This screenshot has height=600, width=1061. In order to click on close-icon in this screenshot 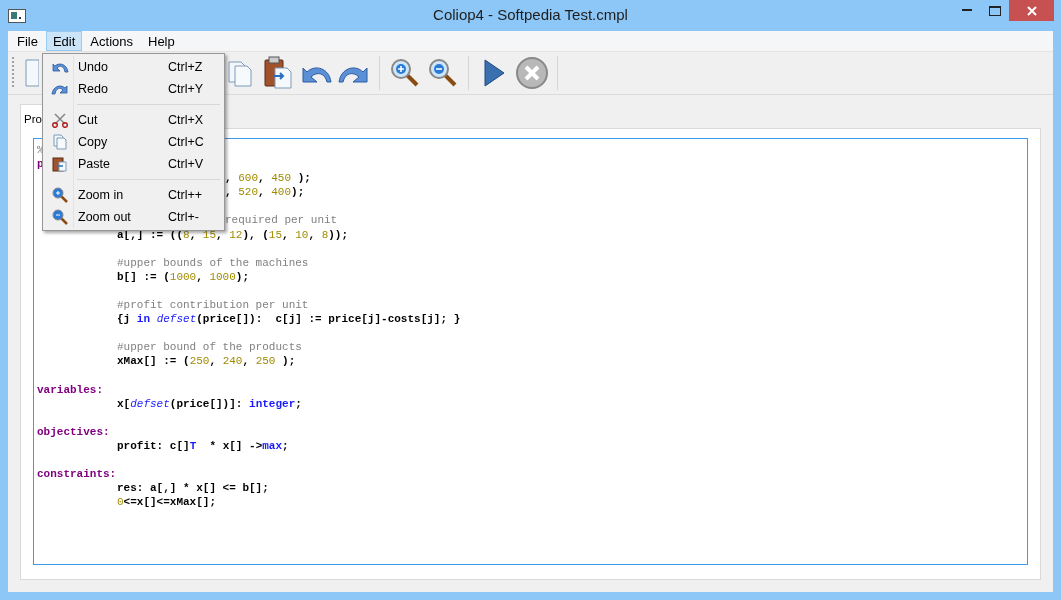, I will do `click(1031, 10)`.